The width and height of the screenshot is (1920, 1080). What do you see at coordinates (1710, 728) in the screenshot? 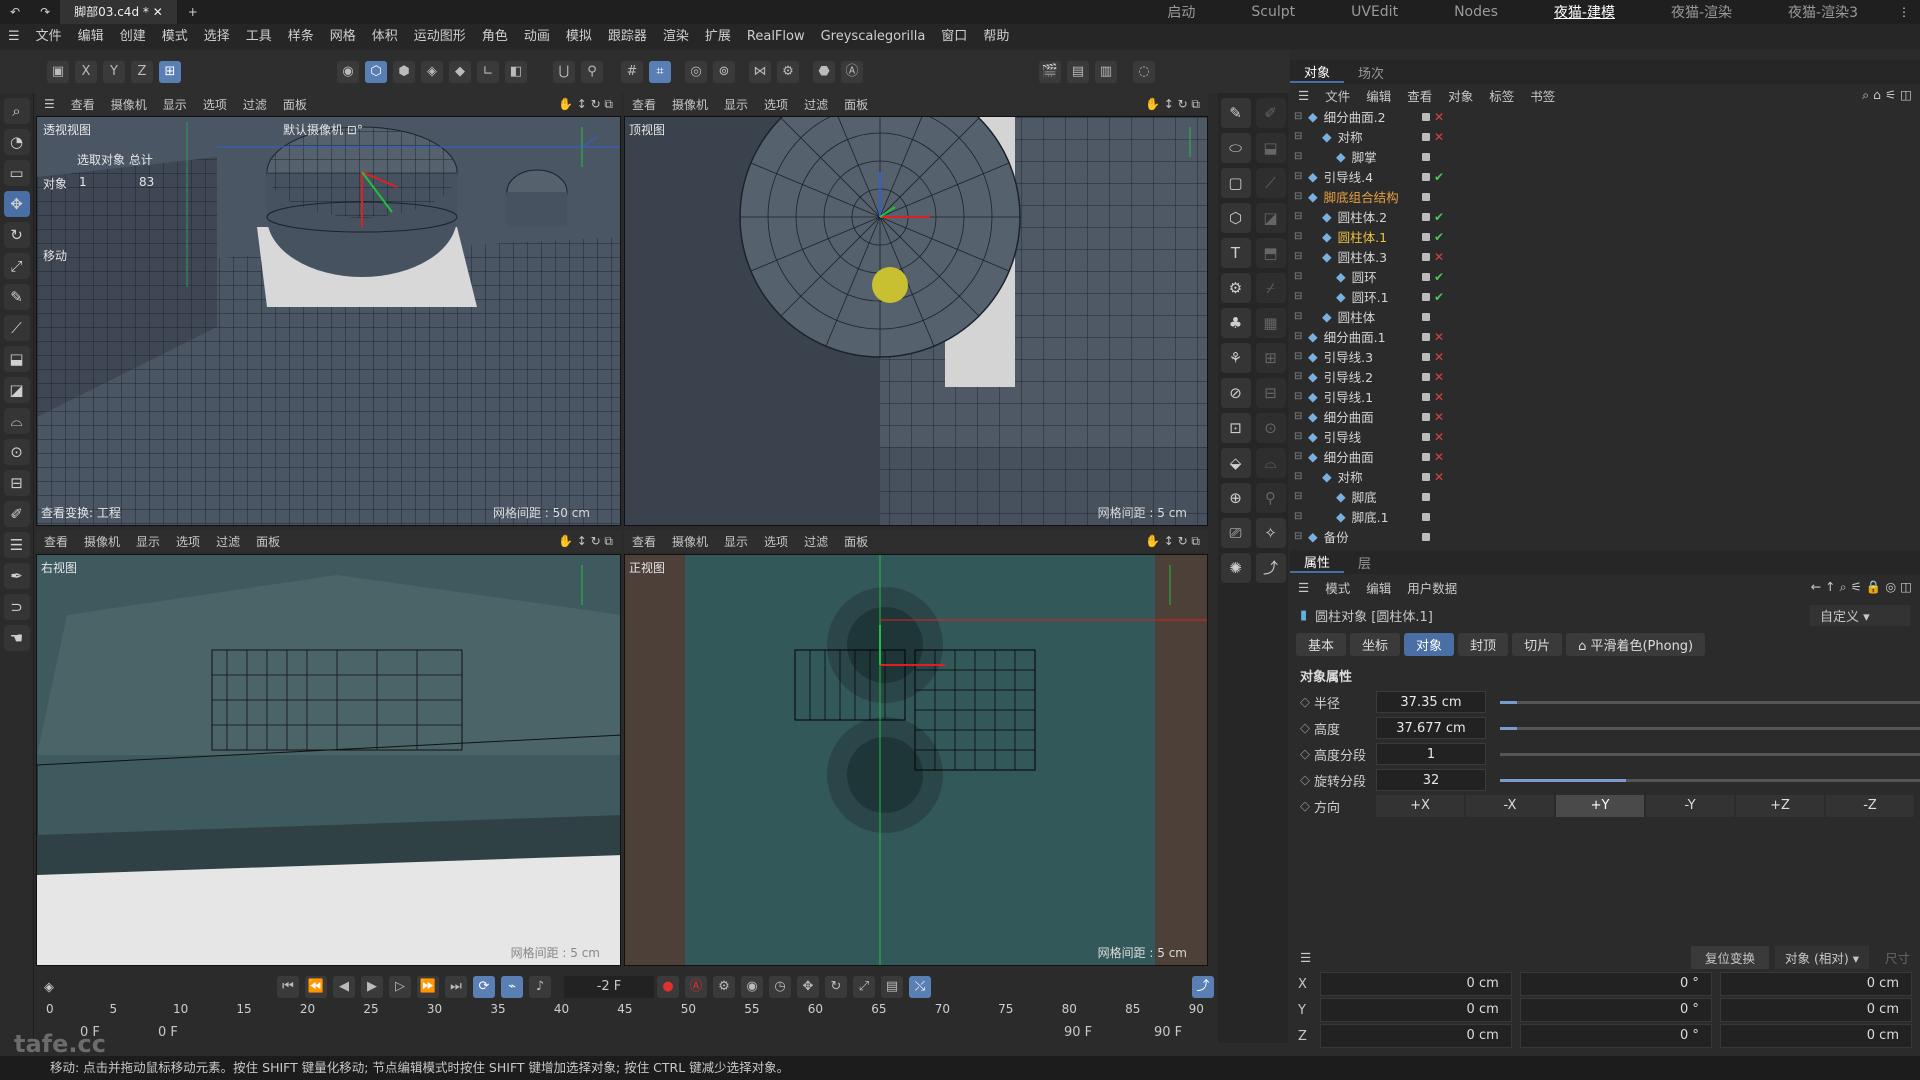
I see `property-slider` at bounding box center [1710, 728].